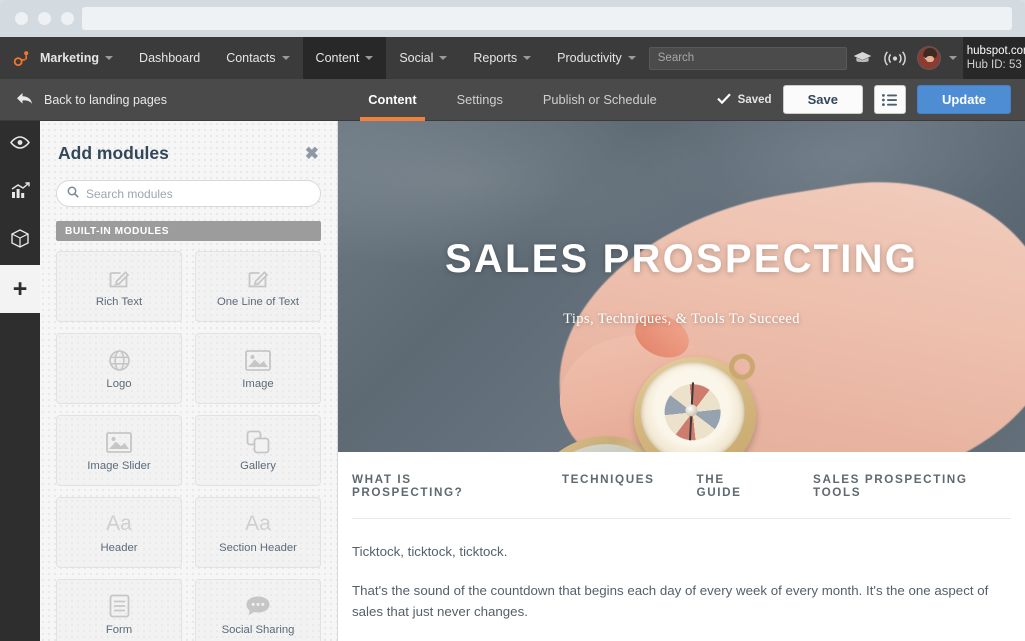 The width and height of the screenshot is (1025, 641). Describe the element at coordinates (70, 58) in the screenshot. I see `nav-item-label: Marketing` at that location.